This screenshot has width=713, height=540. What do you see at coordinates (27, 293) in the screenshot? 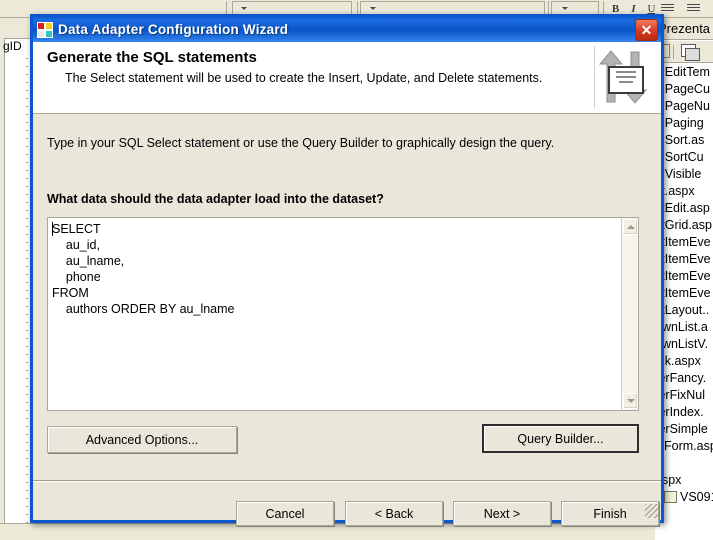
I see `design-grid-dots` at bounding box center [27, 293].